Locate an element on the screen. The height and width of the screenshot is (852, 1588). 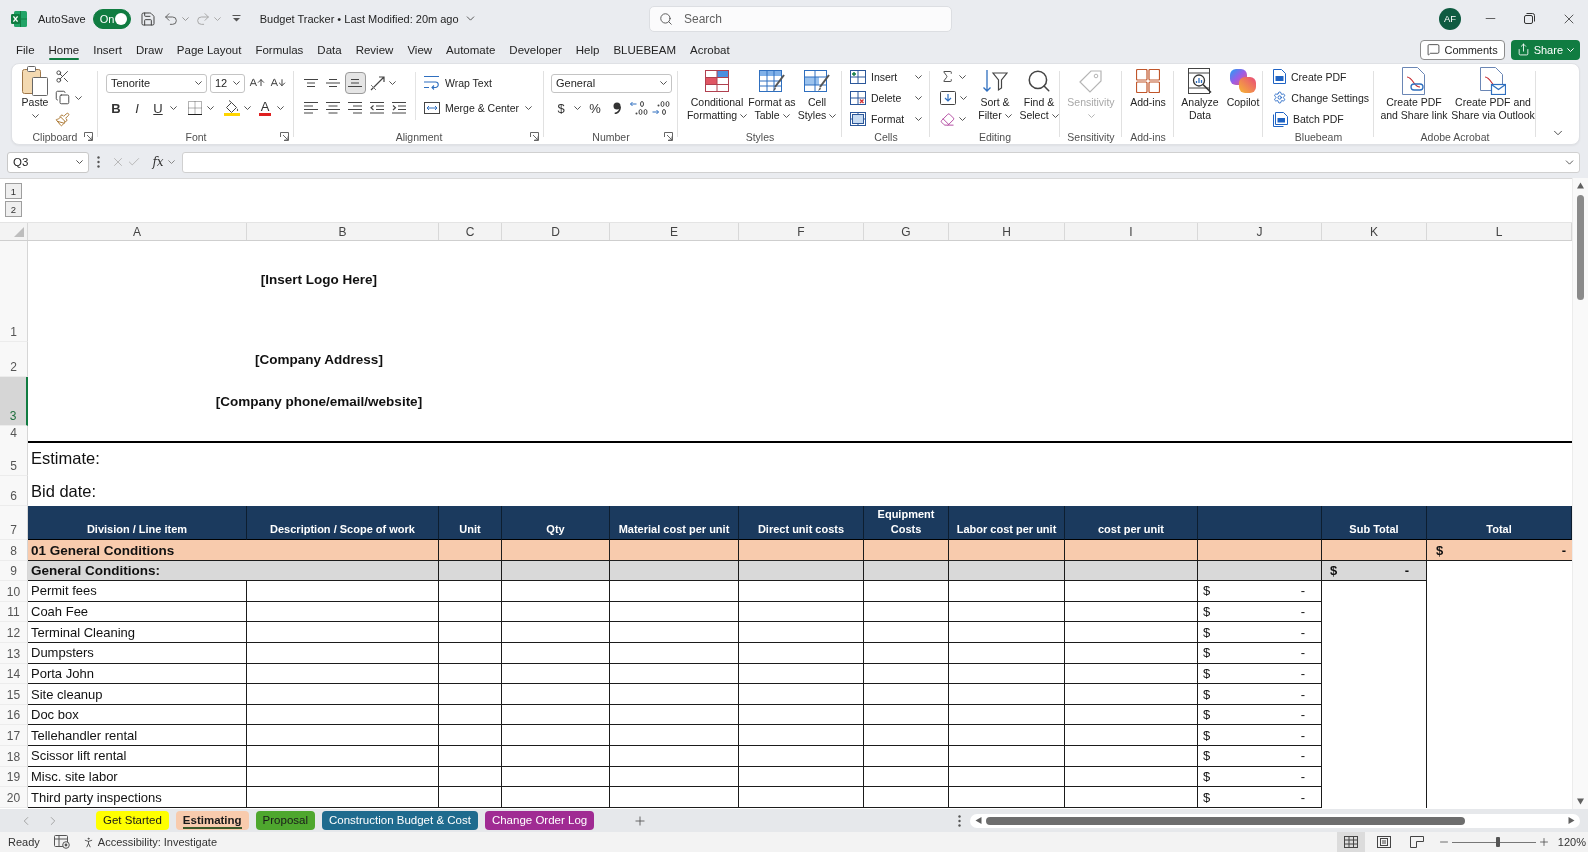
outline-level-button: 1 is located at coordinates (13, 191).